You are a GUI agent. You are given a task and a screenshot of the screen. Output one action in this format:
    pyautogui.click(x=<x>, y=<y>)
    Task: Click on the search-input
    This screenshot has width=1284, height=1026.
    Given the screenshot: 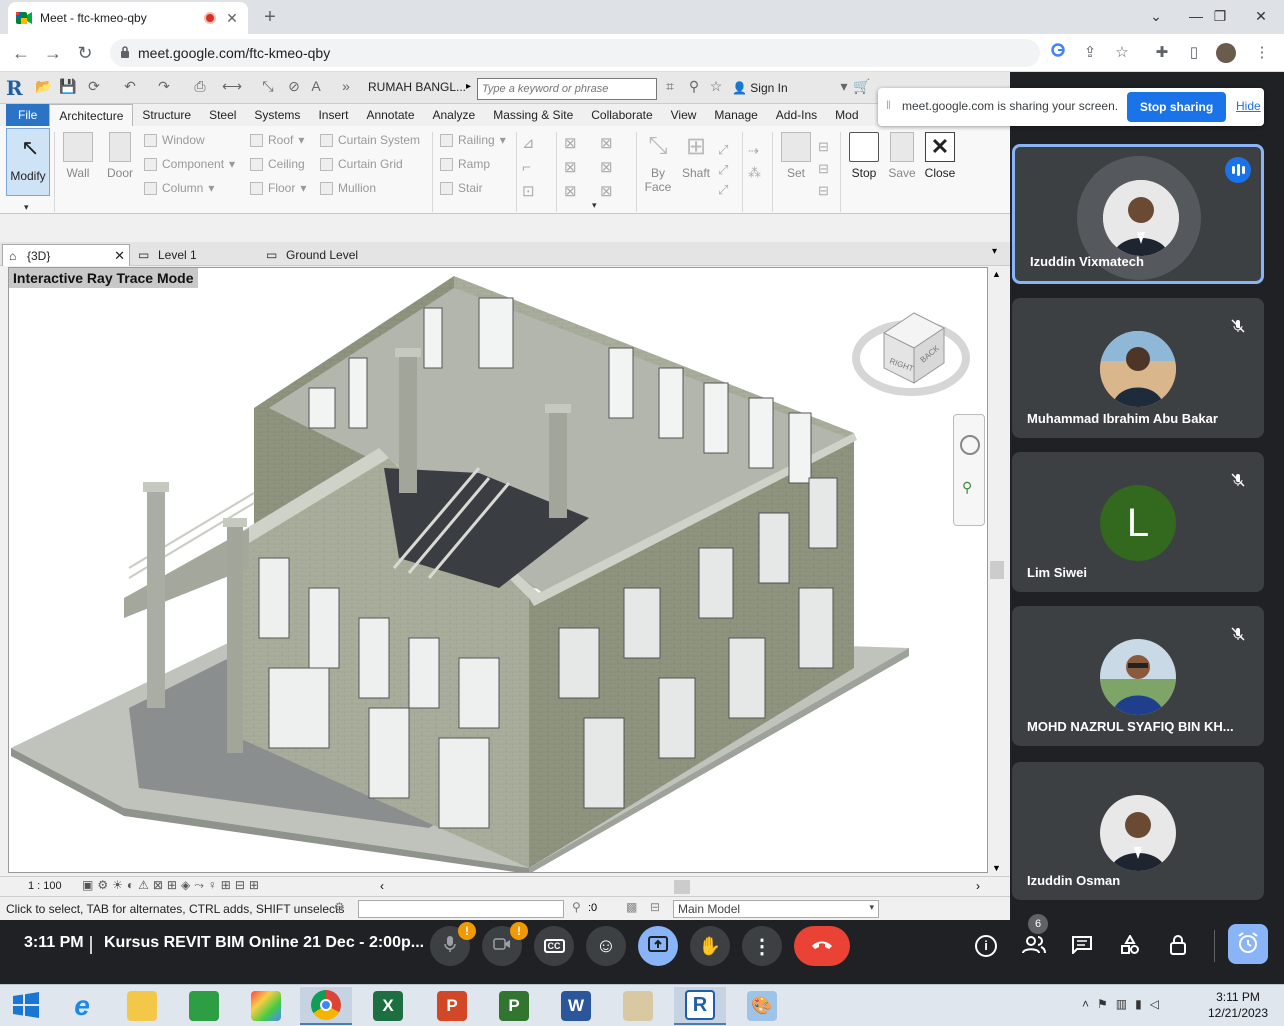 What is the action you would take?
    pyautogui.click(x=567, y=89)
    